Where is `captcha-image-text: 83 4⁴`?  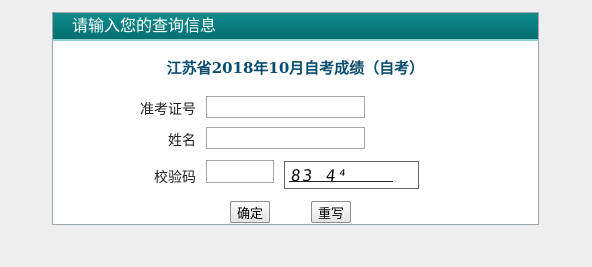 captcha-image-text: 83 4⁴ is located at coordinates (320, 175).